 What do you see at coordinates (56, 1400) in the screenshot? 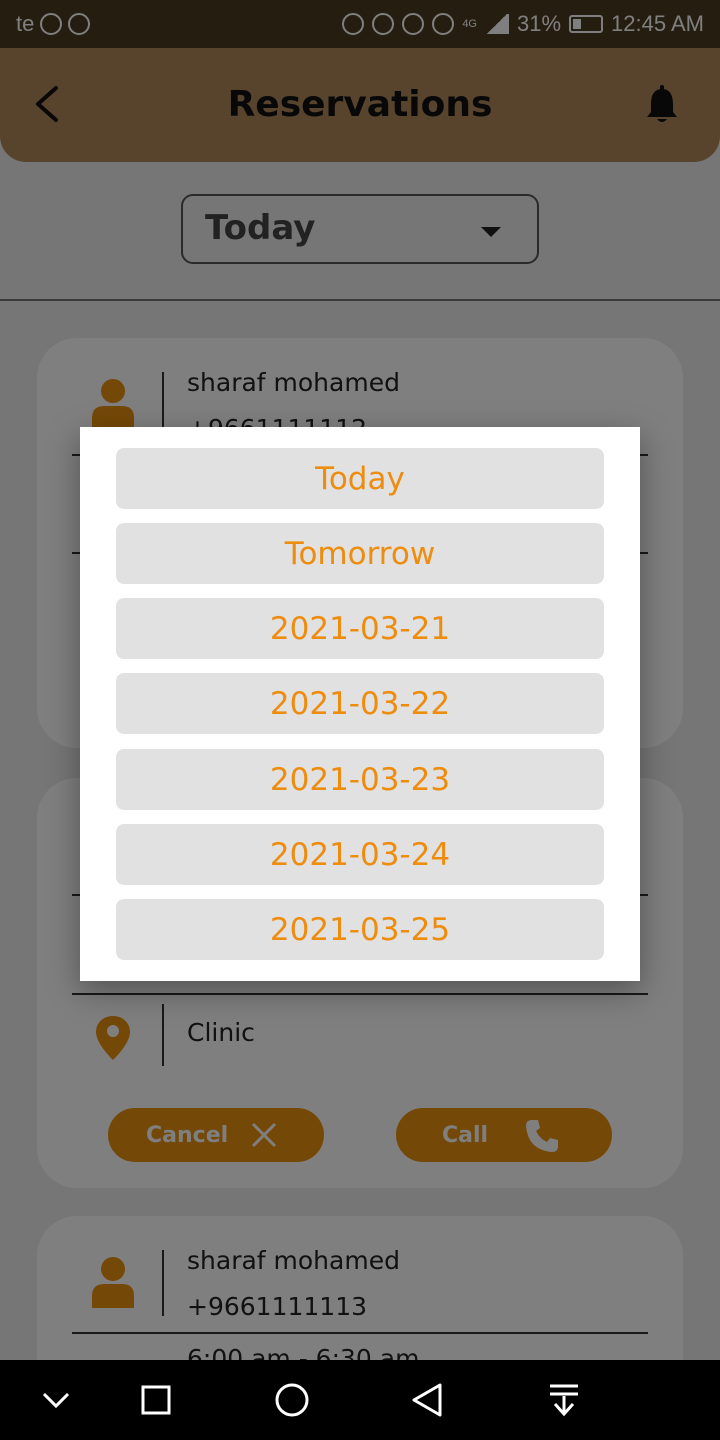
I see `chevron-down-icon` at bounding box center [56, 1400].